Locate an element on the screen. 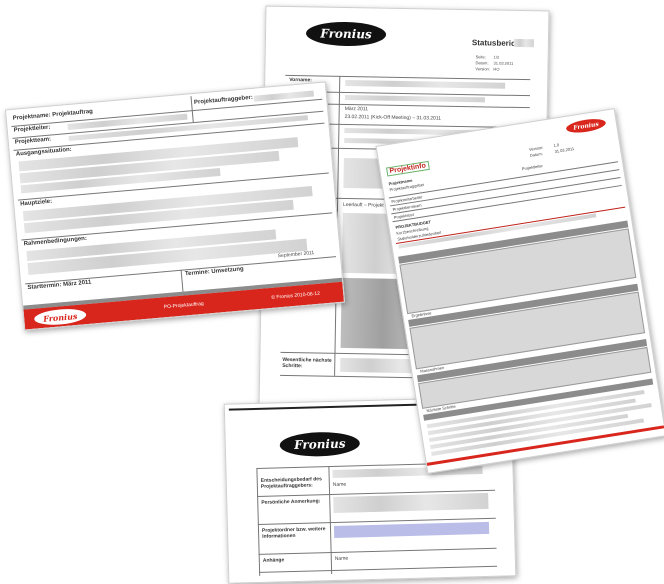 The height and width of the screenshot is (584, 664). project-info-title: Projektinfo is located at coordinates (408, 168).